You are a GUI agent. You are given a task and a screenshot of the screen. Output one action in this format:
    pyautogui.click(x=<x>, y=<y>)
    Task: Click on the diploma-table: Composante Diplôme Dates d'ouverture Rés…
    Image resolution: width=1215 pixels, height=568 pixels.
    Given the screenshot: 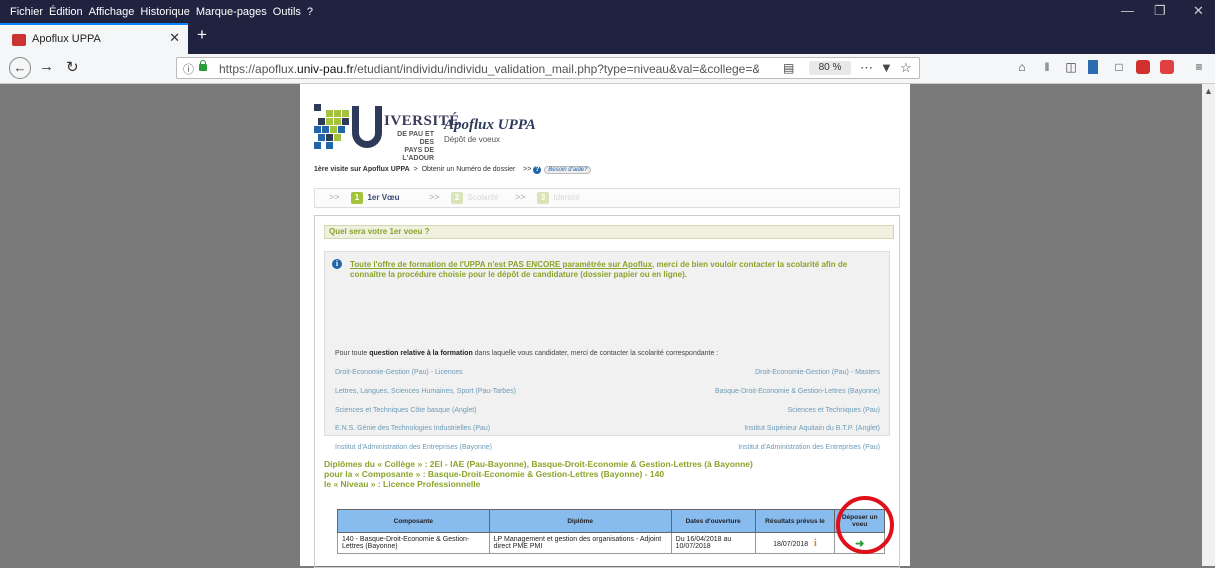 What is the action you would take?
    pyautogui.click(x=611, y=531)
    